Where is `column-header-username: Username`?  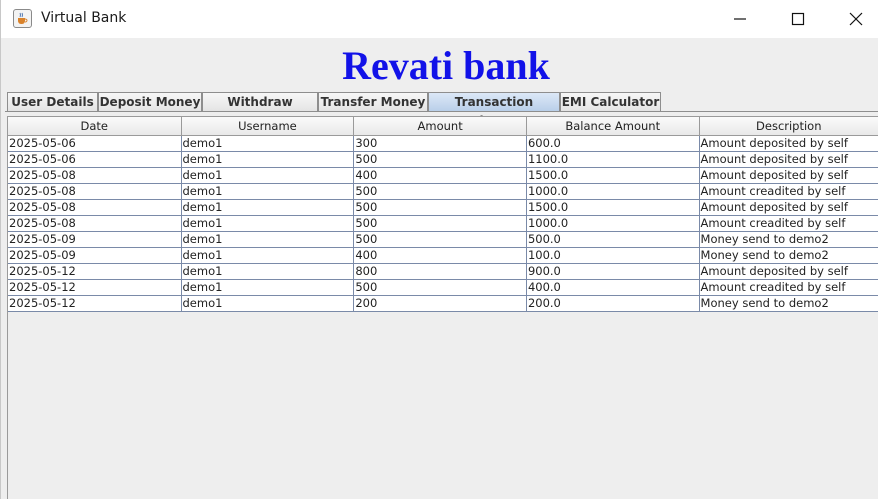 column-header-username: Username is located at coordinates (268, 126).